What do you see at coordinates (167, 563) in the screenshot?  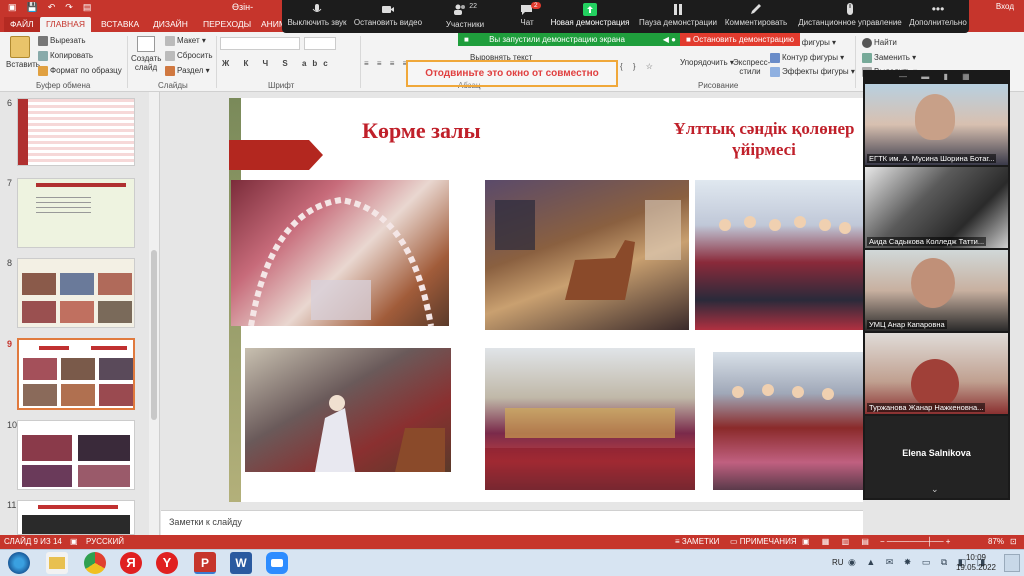 I see `yandex-browser-icon: Y` at bounding box center [167, 563].